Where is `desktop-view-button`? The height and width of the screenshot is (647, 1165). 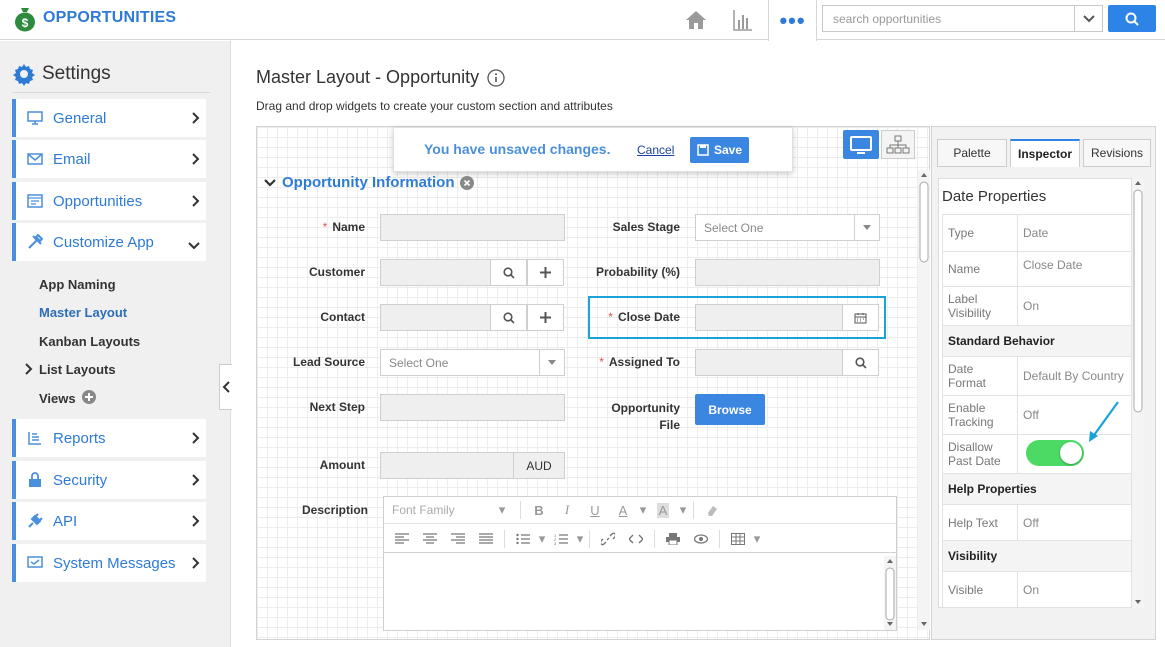
desktop-view-button is located at coordinates (861, 144).